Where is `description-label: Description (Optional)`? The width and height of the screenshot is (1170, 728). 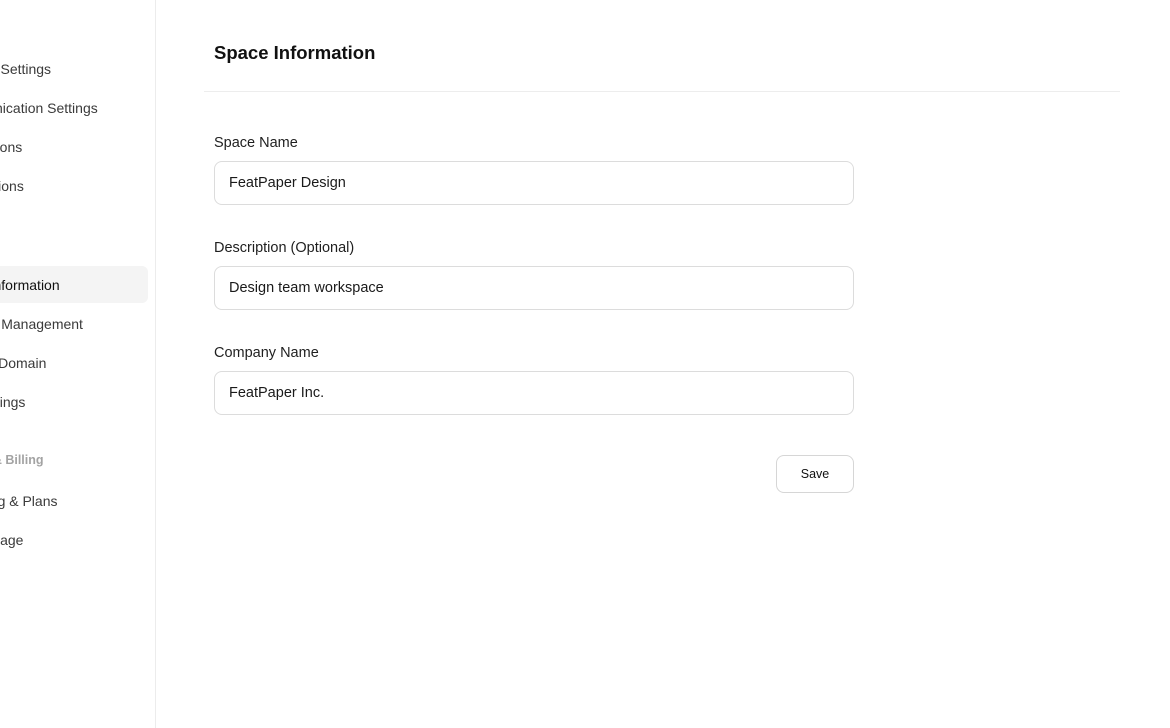 description-label: Description (Optional) is located at coordinates (284, 248).